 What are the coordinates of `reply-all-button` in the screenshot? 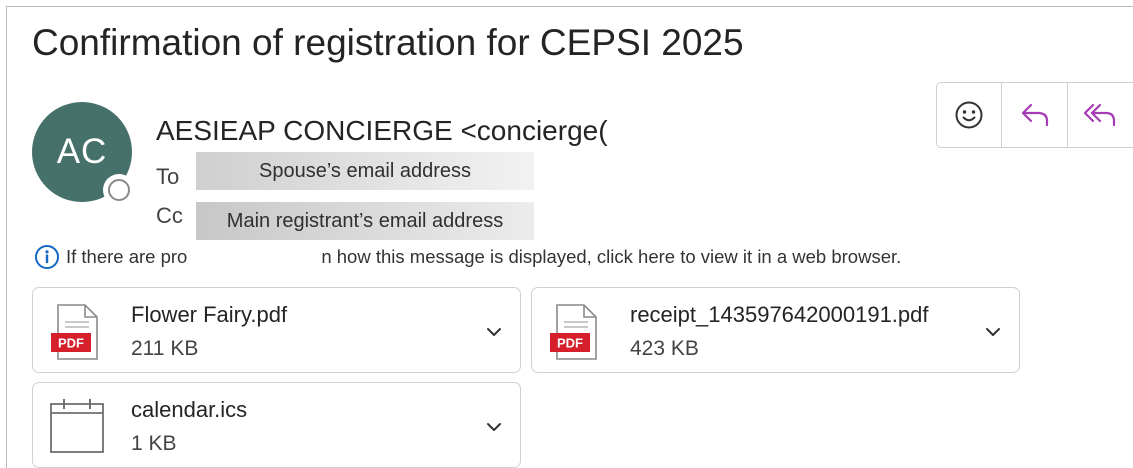 It's located at (1100, 115).